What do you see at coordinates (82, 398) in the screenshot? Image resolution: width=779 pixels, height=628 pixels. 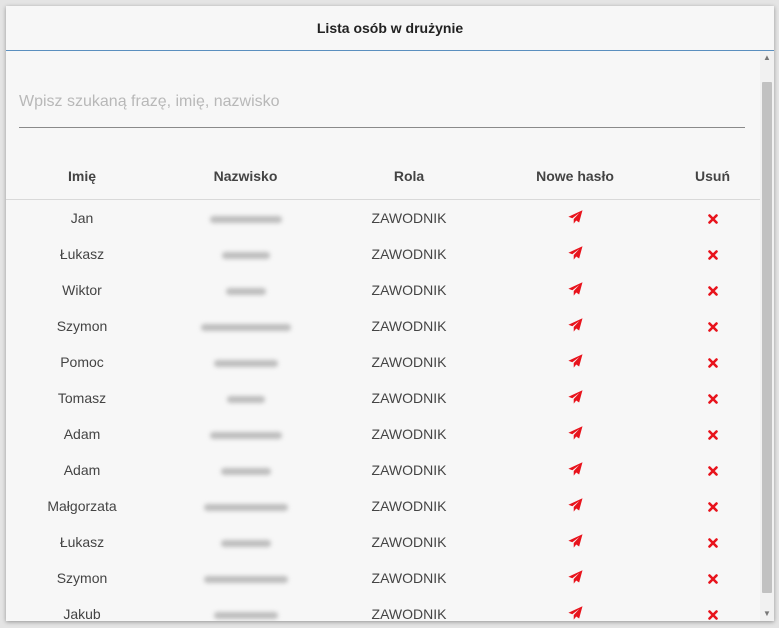 I see `first-name-cell: Tomasz` at bounding box center [82, 398].